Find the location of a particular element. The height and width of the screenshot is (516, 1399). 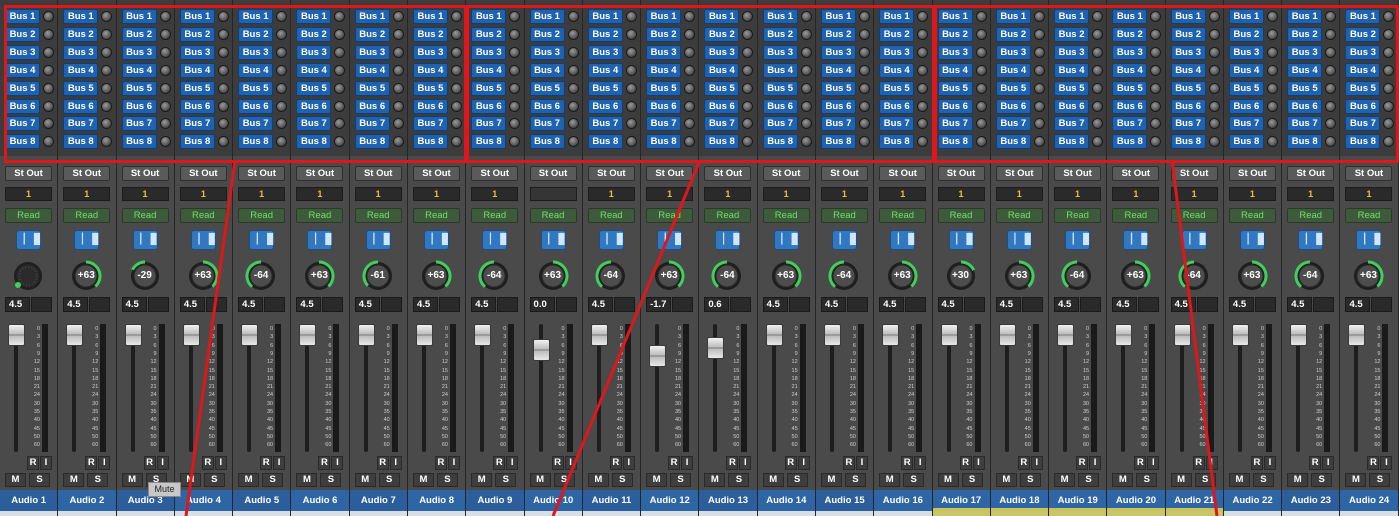

record-button: R is located at coordinates (1140, 463).